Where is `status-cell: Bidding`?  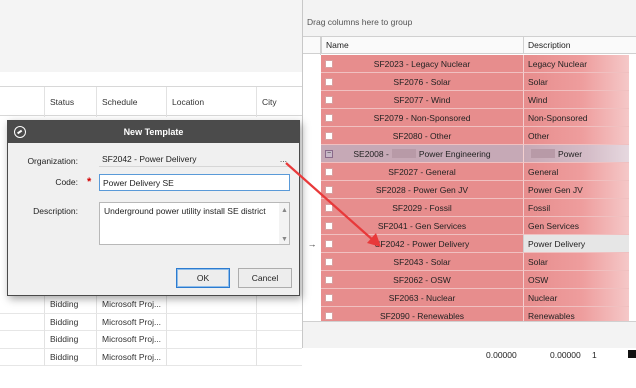 status-cell: Bidding is located at coordinates (70, 357).